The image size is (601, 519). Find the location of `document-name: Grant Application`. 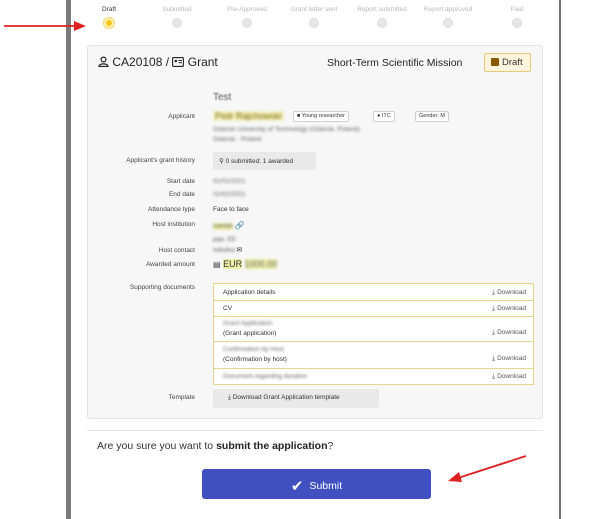

document-name: Grant Application is located at coordinates (248, 323).